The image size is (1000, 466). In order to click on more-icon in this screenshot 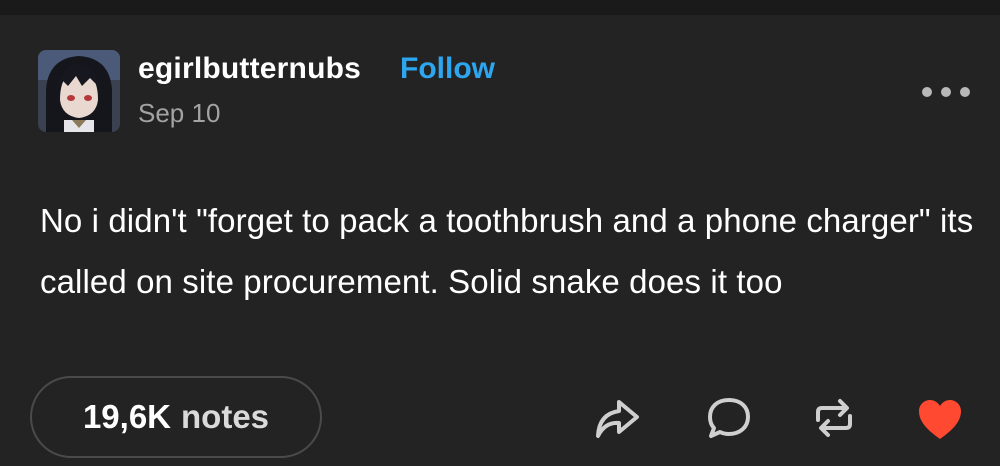, I will do `click(946, 92)`.